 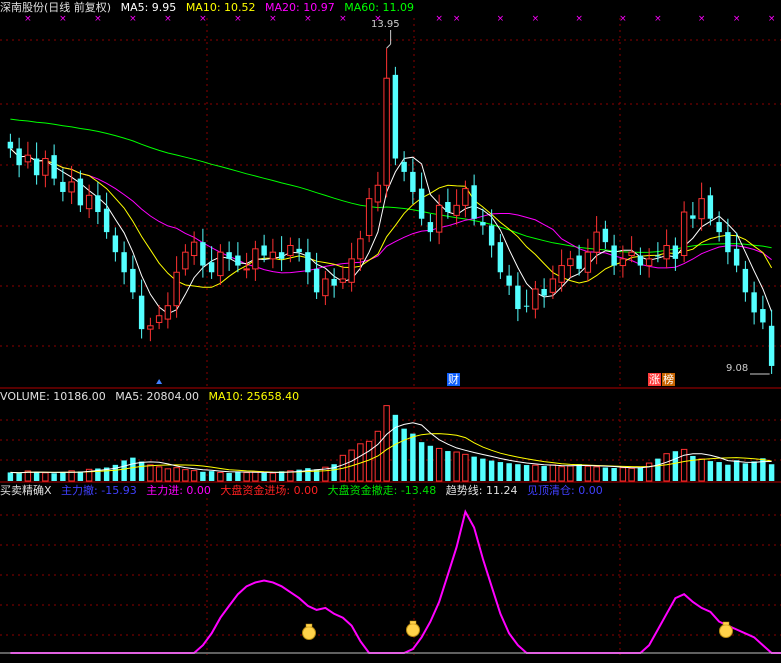 What do you see at coordinates (159, 381) in the screenshot?
I see `event-arrow-marker` at bounding box center [159, 381].